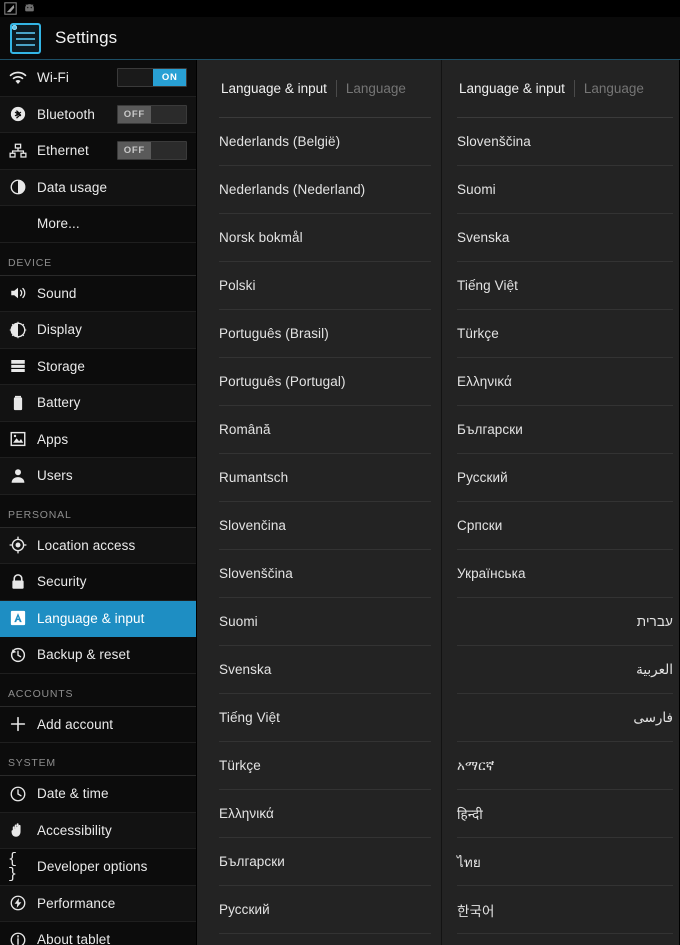  Describe the element at coordinates (74, 830) in the screenshot. I see `sidebar-item-label: Accessibility` at that location.